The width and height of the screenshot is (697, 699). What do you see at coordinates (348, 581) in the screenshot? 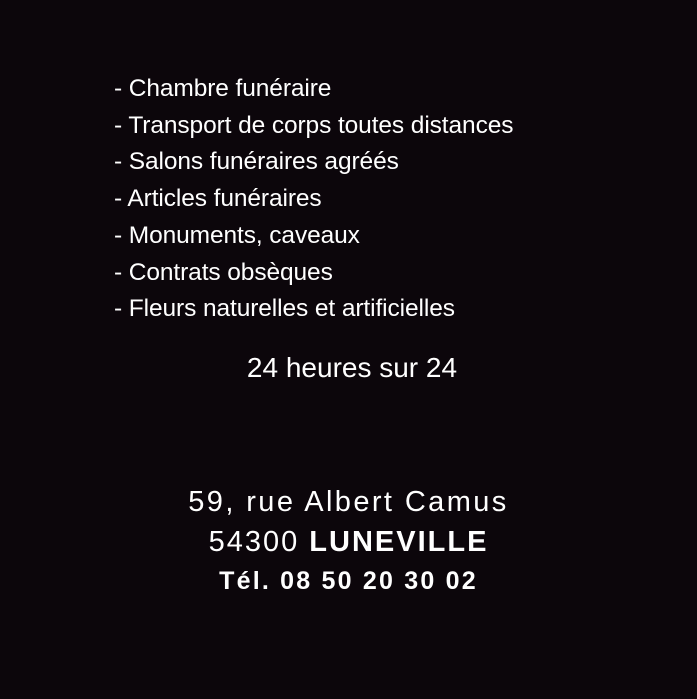
I see `phone-number: Tél. 08 50 20 30 02` at bounding box center [348, 581].